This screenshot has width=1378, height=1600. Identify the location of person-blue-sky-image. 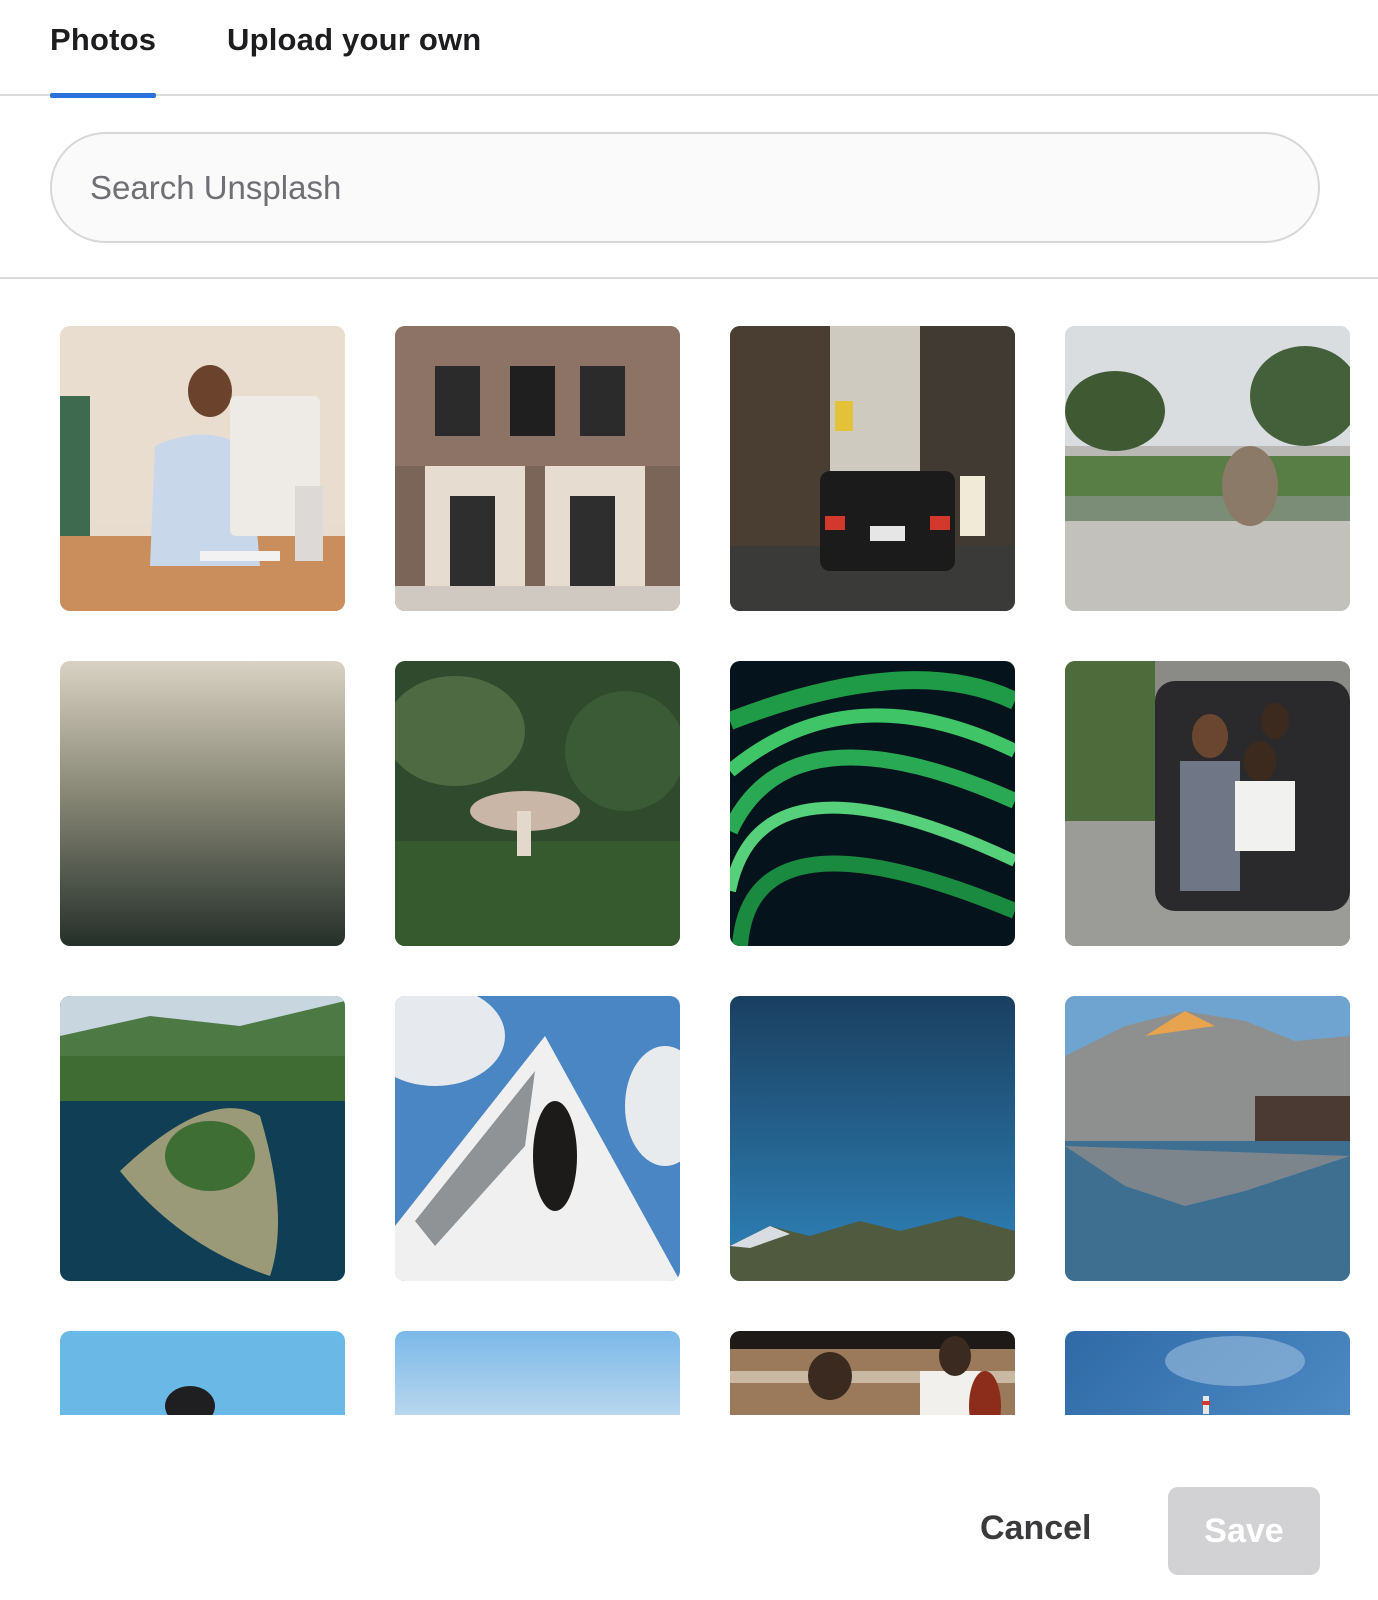
(202, 1373).